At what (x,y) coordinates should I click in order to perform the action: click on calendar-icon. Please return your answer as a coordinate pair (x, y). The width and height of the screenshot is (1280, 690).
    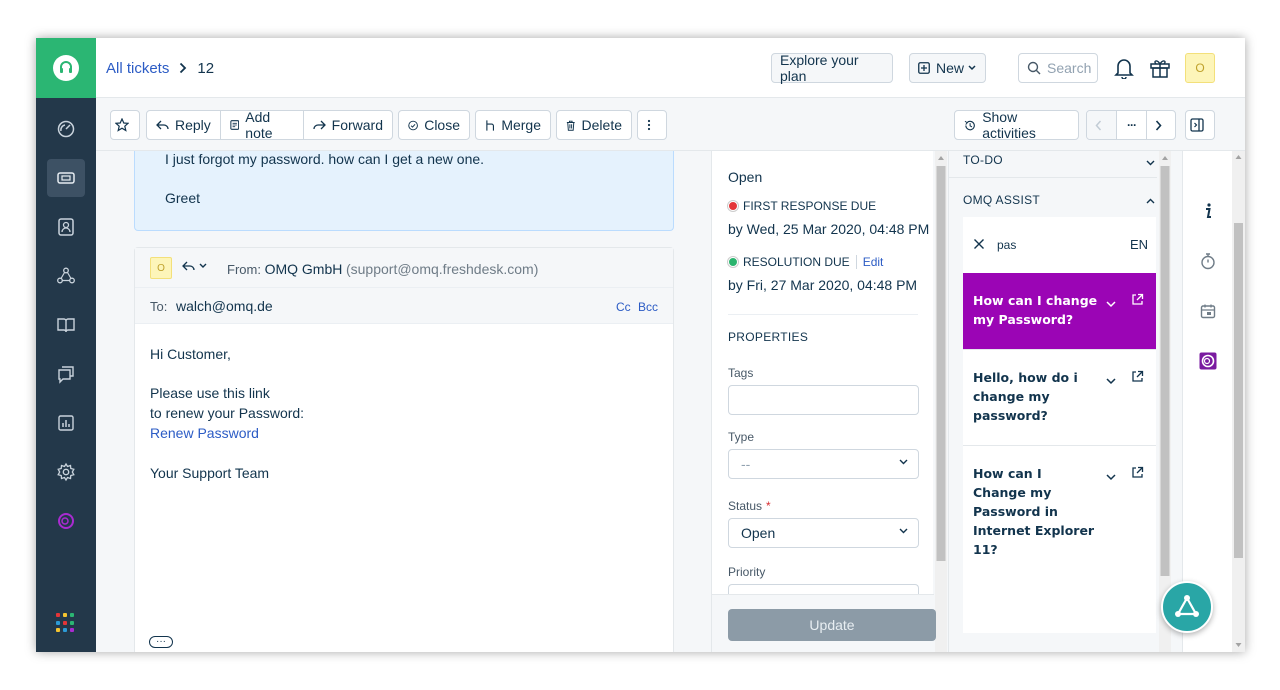
    Looking at the image, I should click on (1208, 311).